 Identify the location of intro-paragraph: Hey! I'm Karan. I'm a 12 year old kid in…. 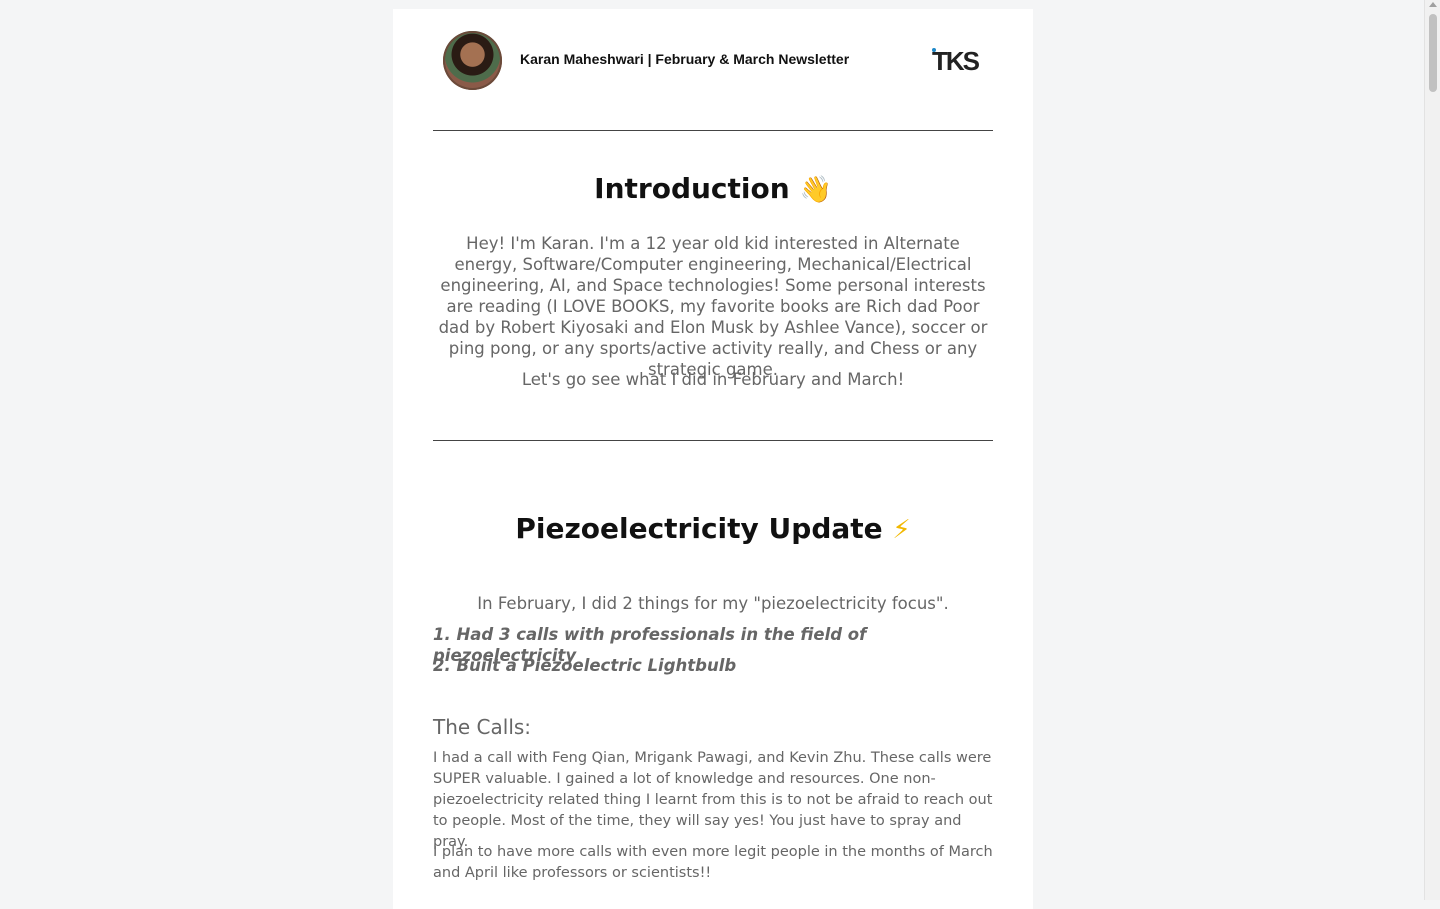
(713, 306).